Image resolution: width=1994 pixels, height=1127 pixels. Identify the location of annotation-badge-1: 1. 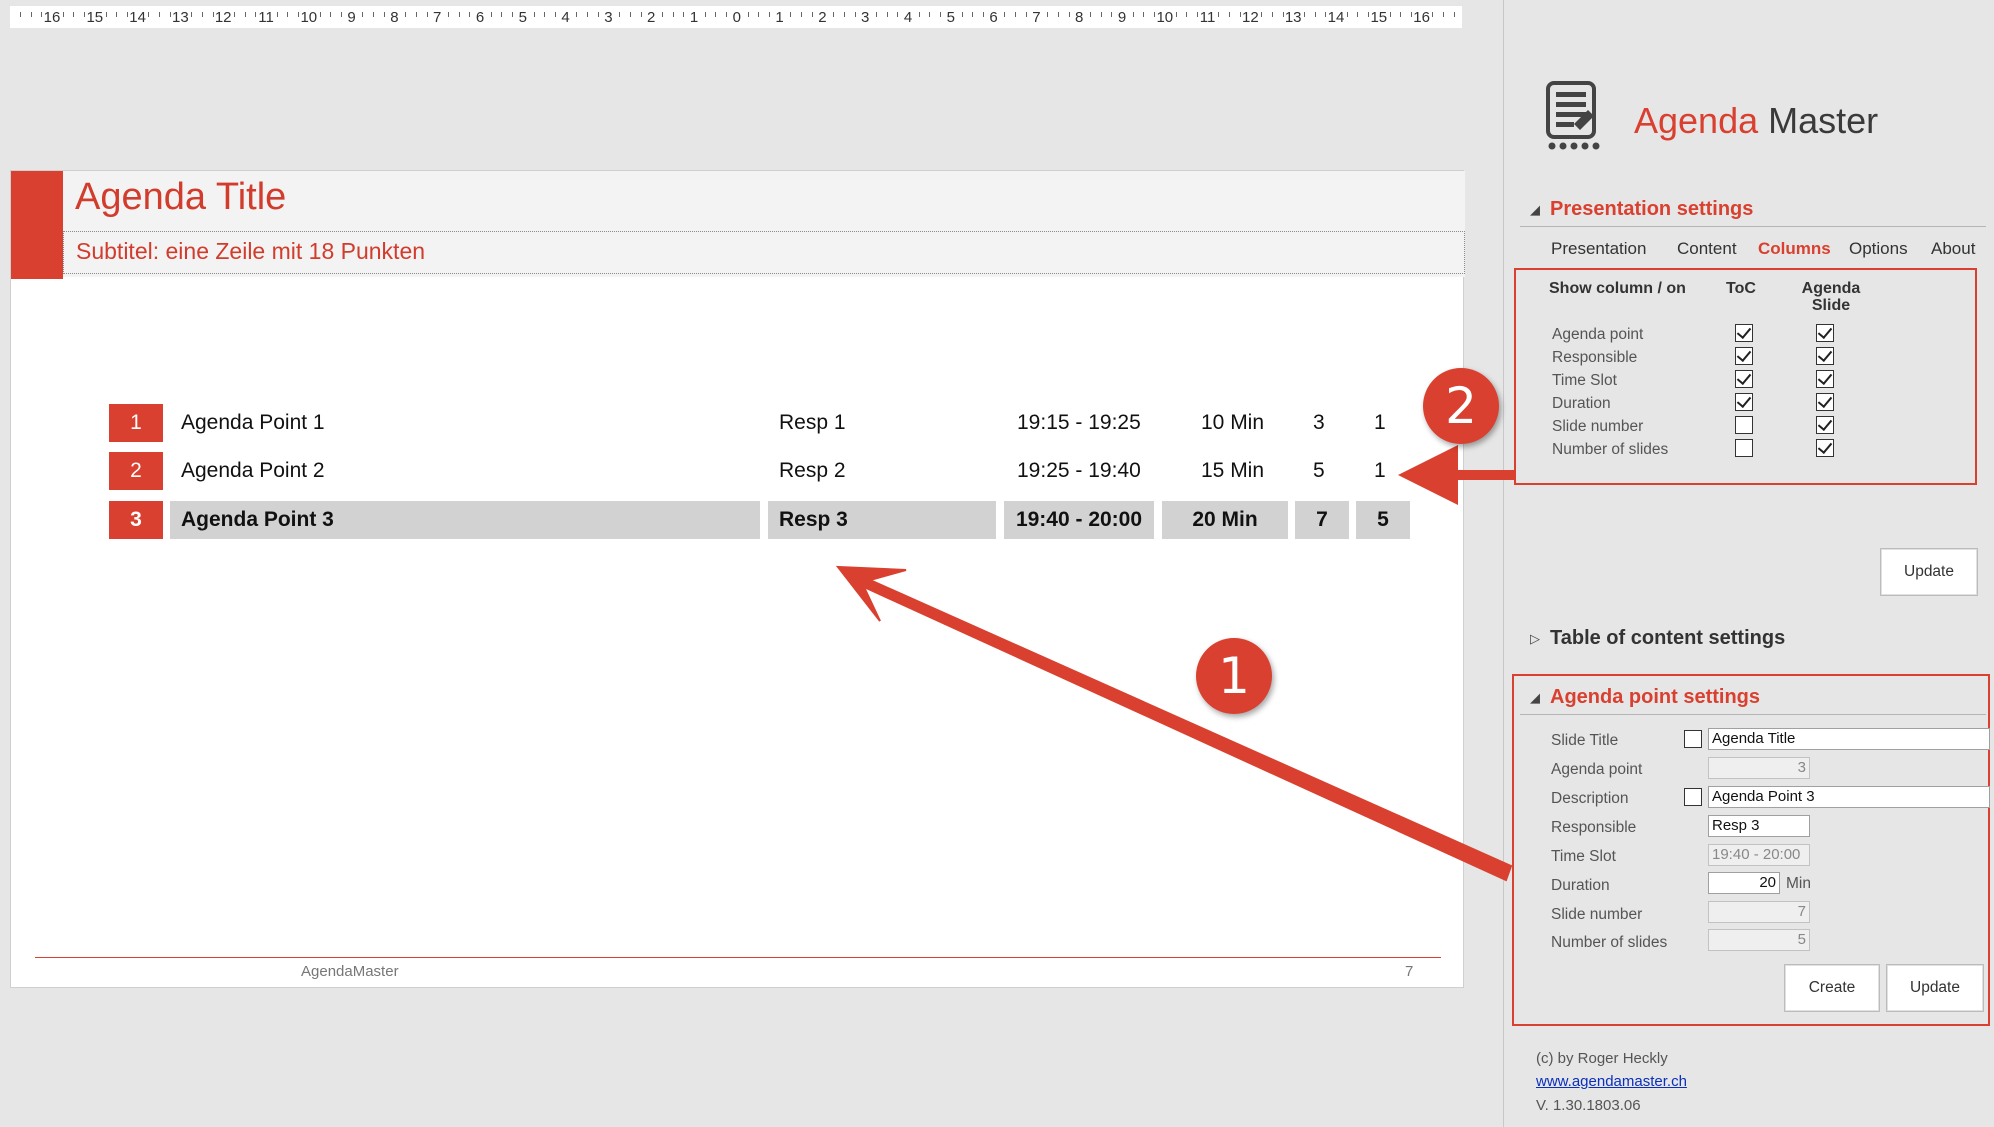
(1234, 676).